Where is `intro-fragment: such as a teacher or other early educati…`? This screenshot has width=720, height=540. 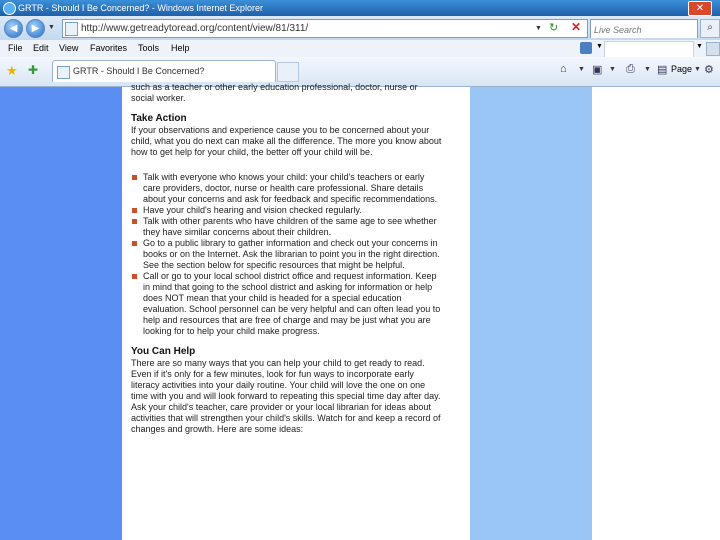
intro-fragment: such as a teacher or other early educati… is located at coordinates (274, 92).